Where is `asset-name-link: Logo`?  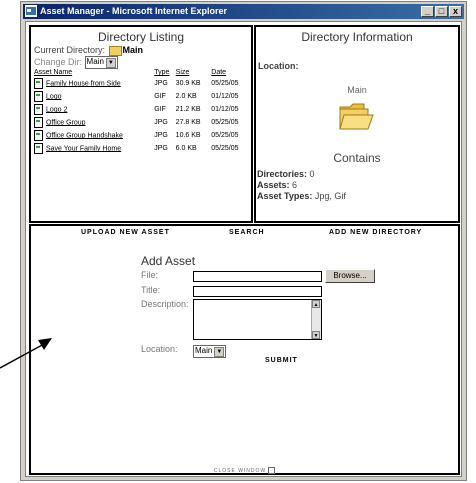 asset-name-link: Logo is located at coordinates (54, 96).